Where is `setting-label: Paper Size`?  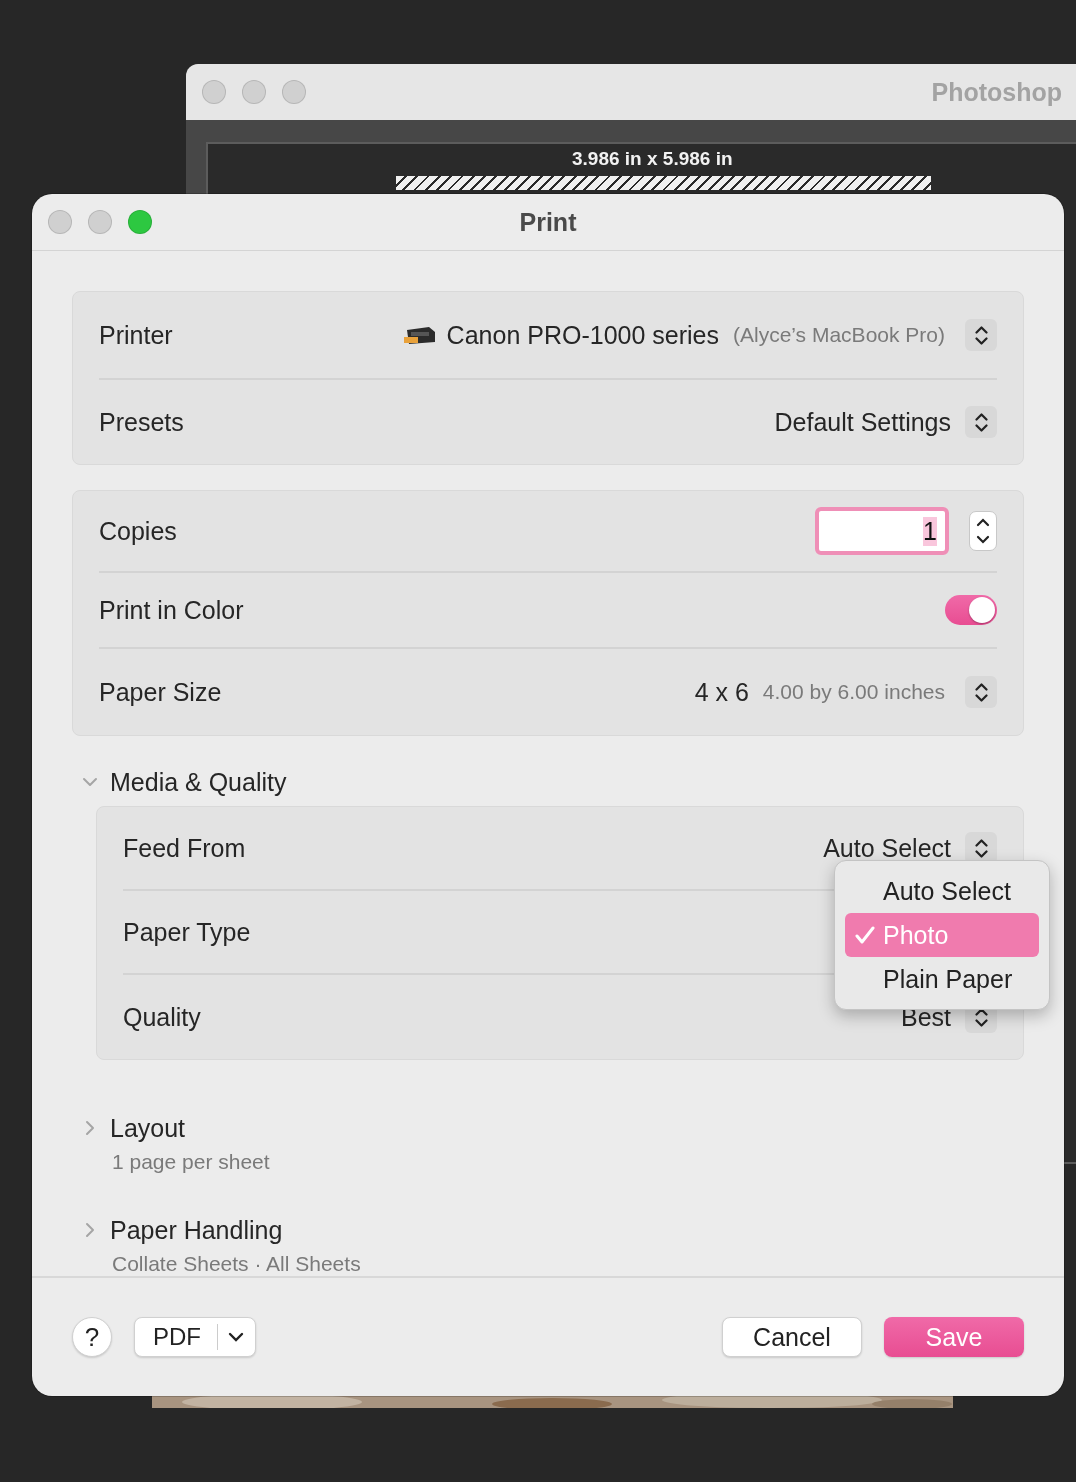
setting-label: Paper Size is located at coordinates (160, 692).